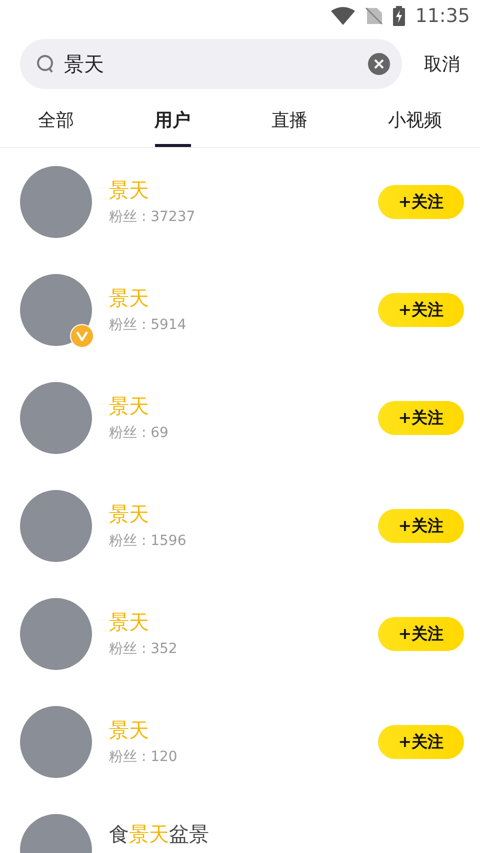 The image size is (480, 853). I want to click on follower-count: 粉丝 : 5914, so click(148, 325).